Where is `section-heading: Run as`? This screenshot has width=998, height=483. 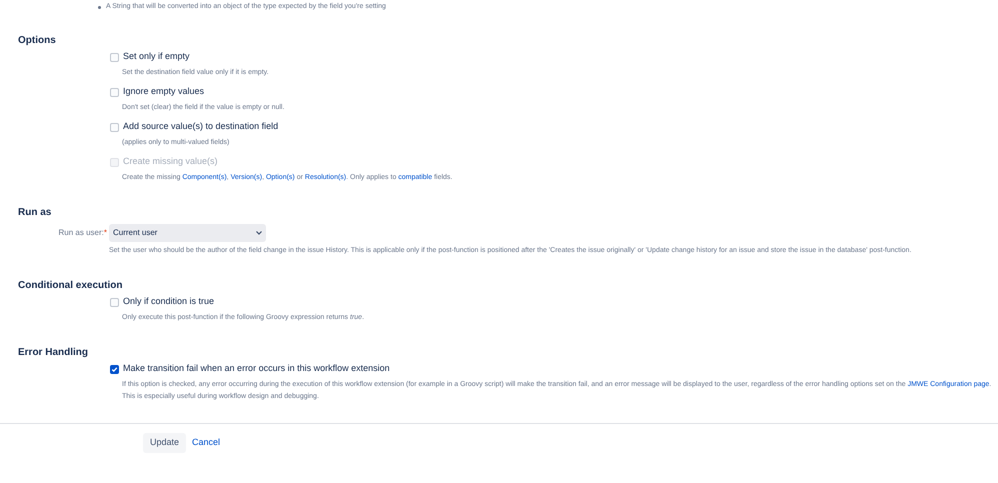
section-heading: Run as is located at coordinates (34, 213).